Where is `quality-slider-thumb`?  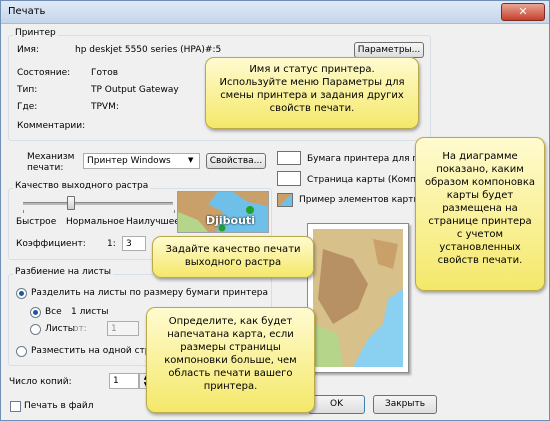
quality-slider-thumb is located at coordinates (71, 203).